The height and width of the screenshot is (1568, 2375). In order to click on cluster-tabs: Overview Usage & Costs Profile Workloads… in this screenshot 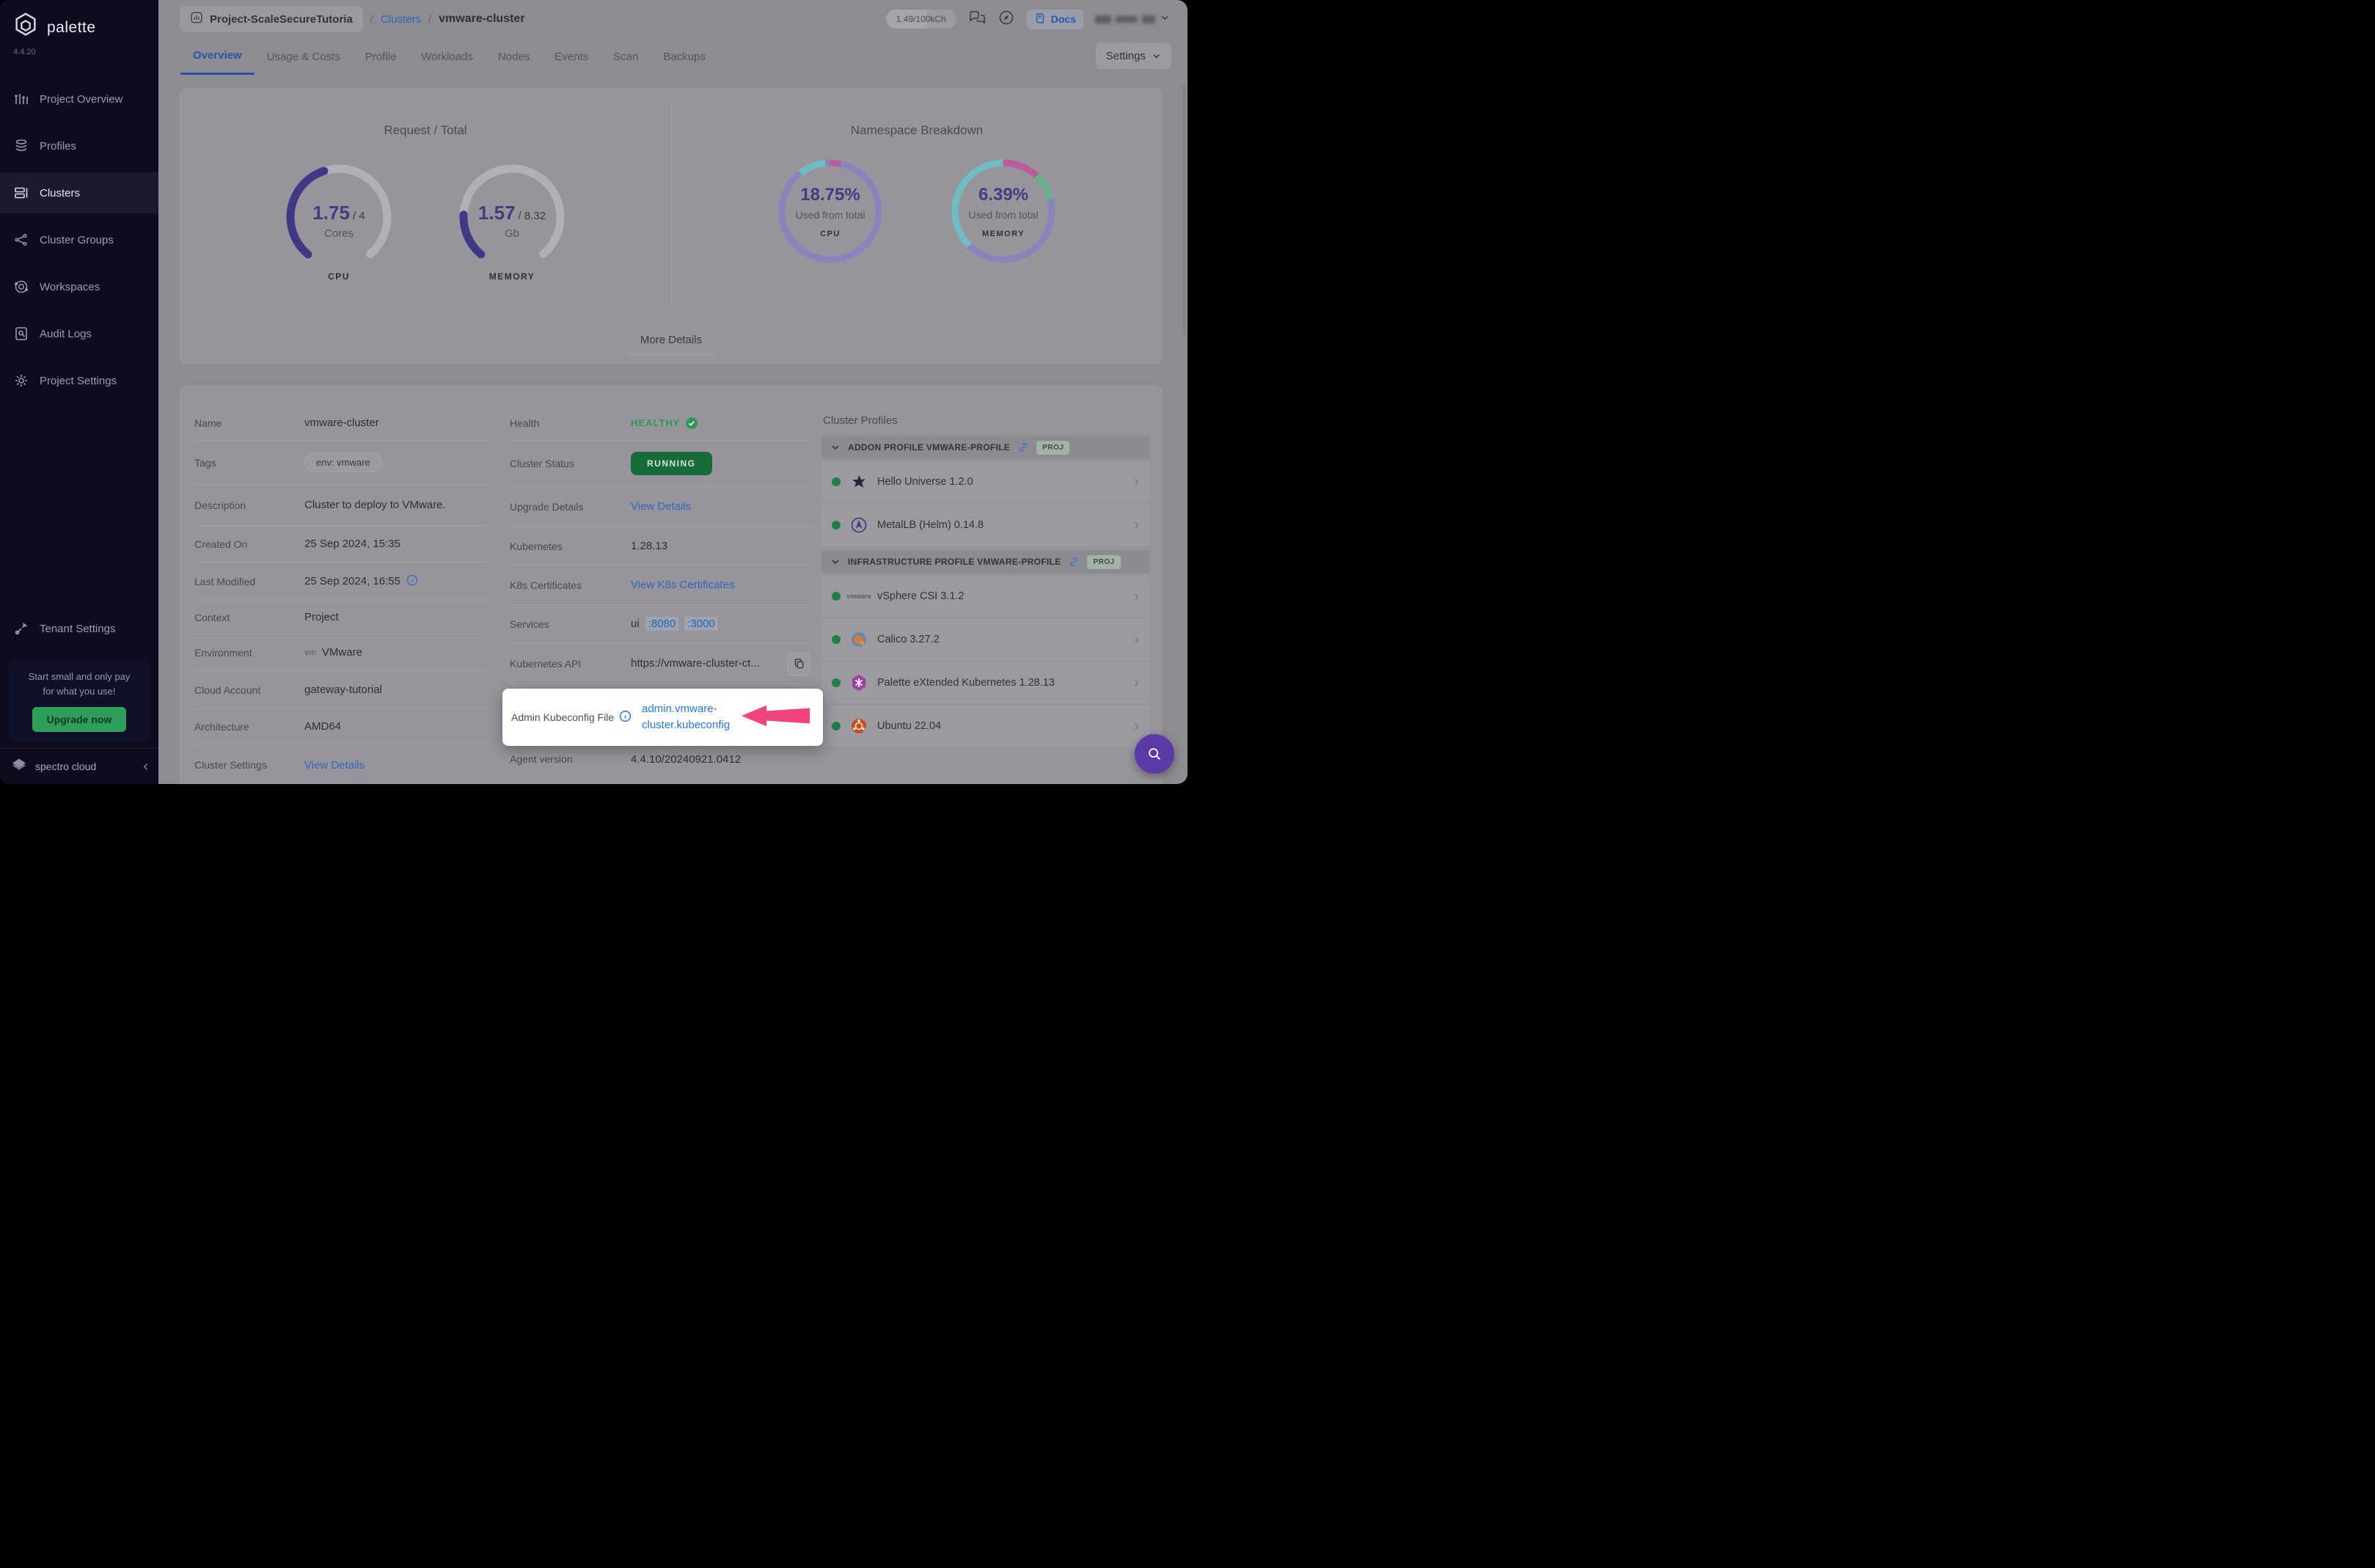, I will do `click(673, 56)`.